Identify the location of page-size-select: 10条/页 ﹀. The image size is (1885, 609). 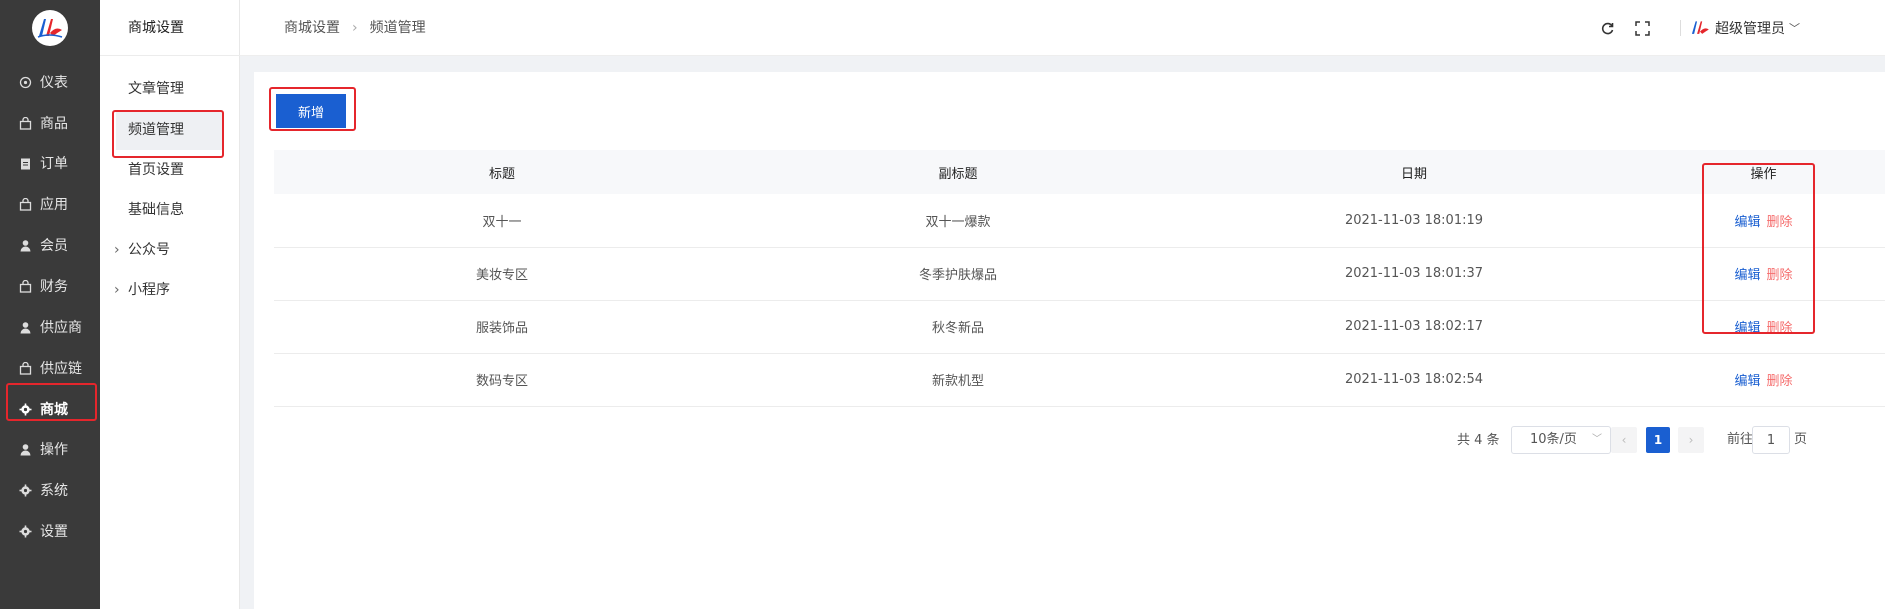
(1561, 440).